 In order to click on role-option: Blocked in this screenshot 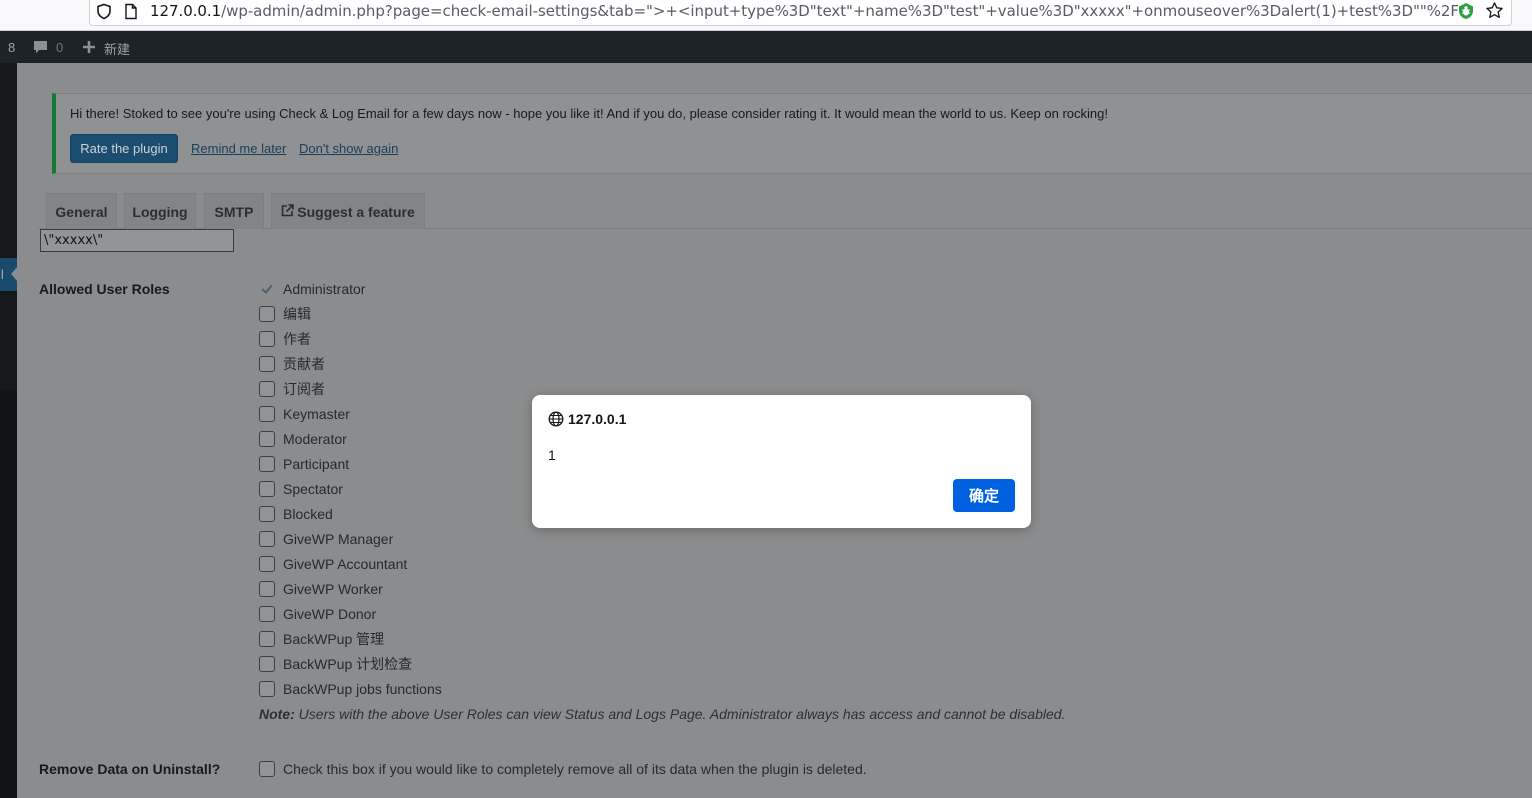, I will do `click(296, 514)`.